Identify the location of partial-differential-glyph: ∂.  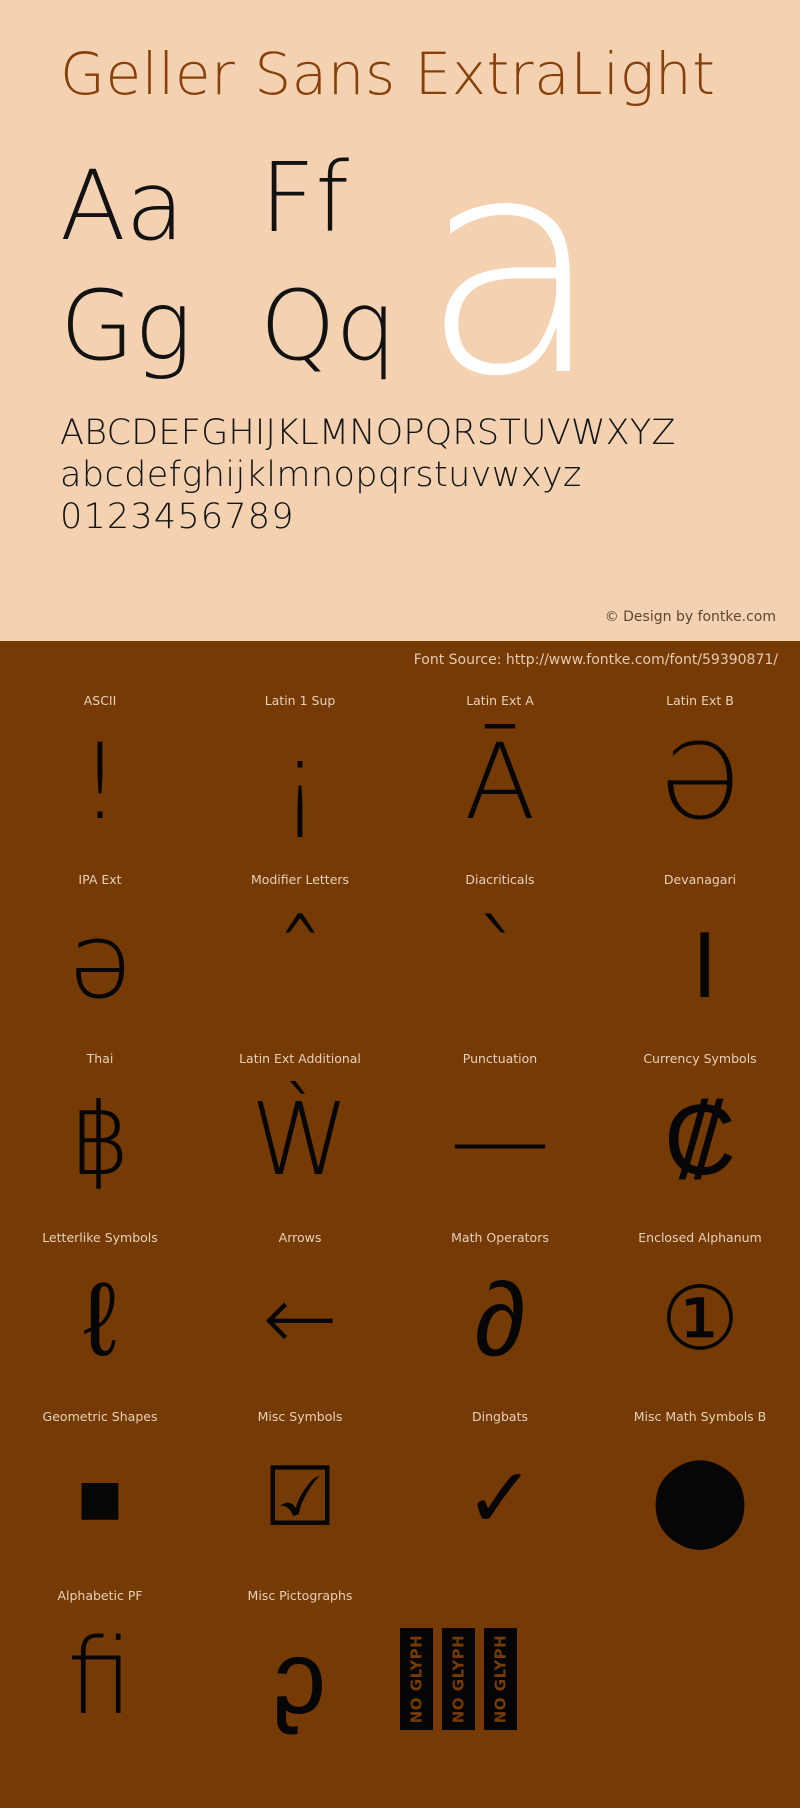
(500, 1319).